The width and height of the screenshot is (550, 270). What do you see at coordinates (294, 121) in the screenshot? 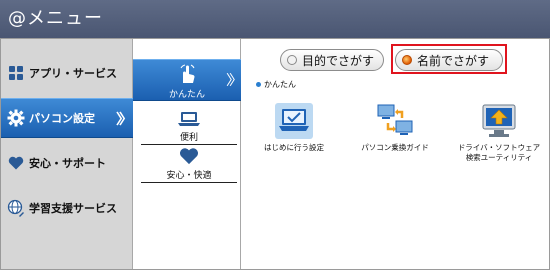
I see `laptop-check-icon` at bounding box center [294, 121].